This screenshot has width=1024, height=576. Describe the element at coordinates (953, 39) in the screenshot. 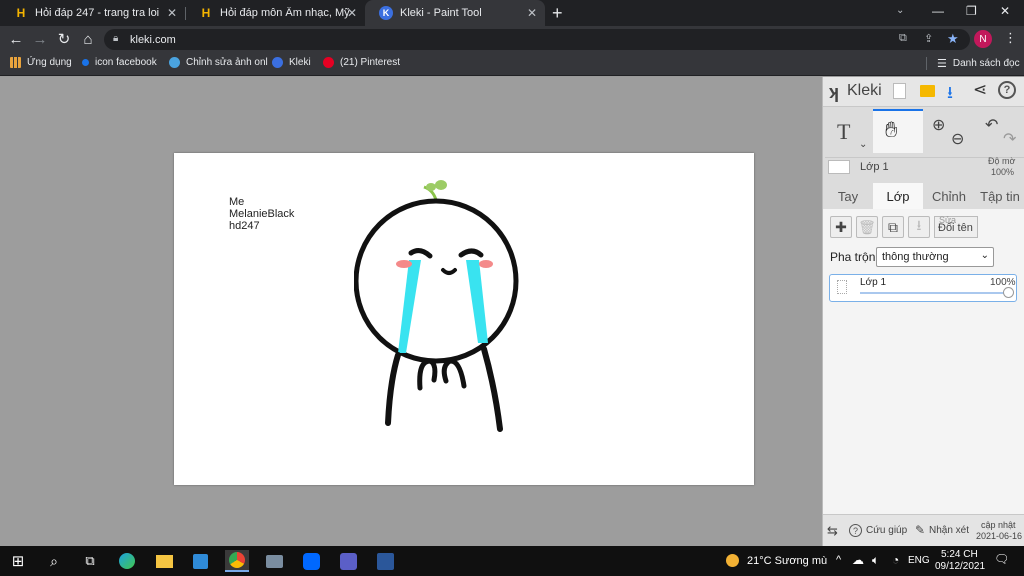

I see `bookmark-star-icon: ★` at that location.